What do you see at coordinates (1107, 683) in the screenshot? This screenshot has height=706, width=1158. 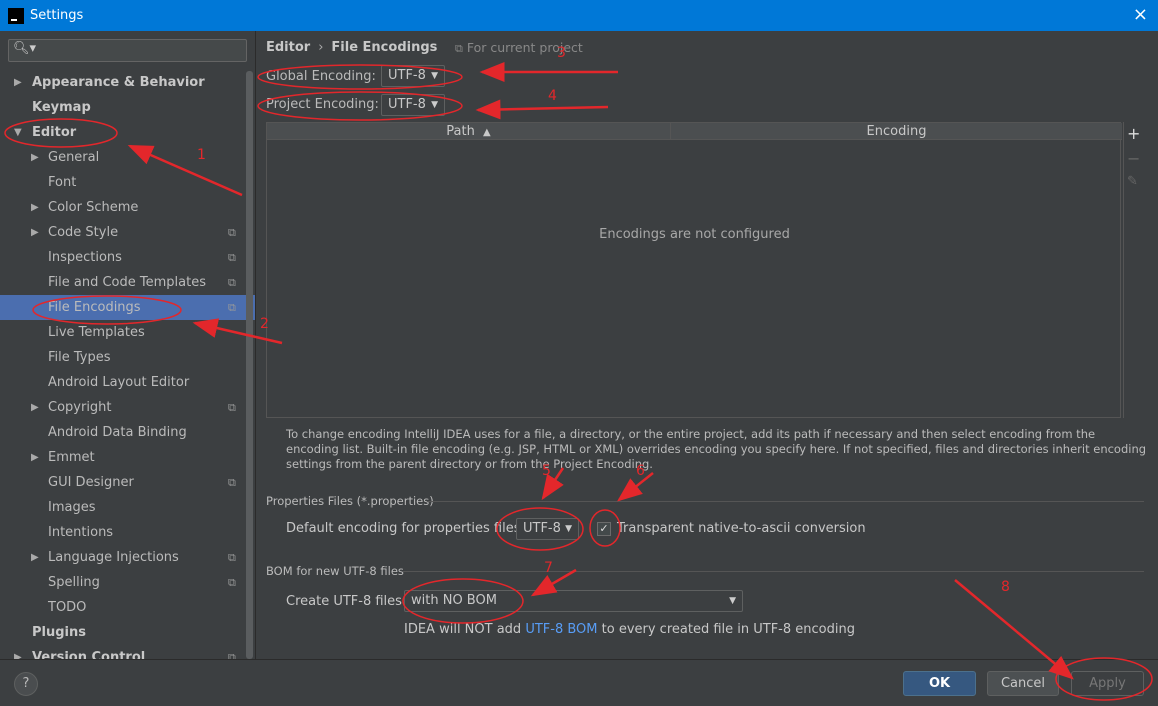 I see `apply-button: Apply` at bounding box center [1107, 683].